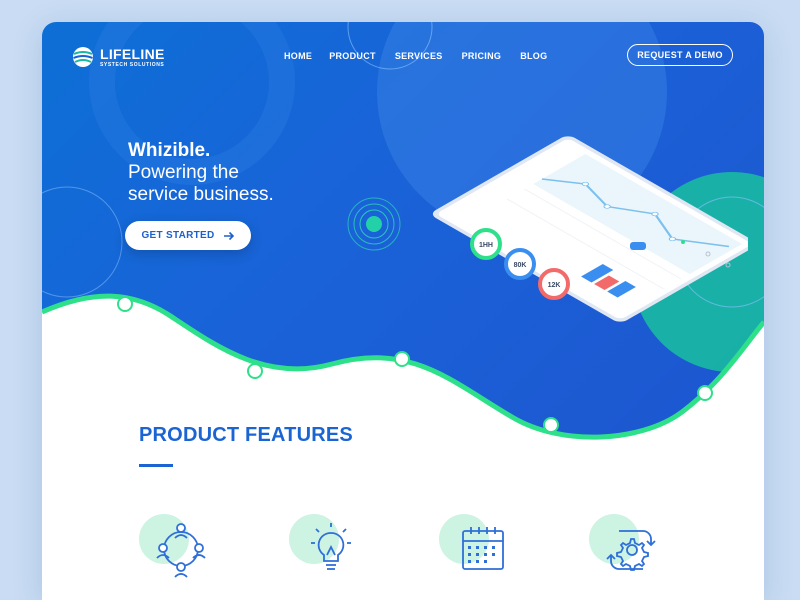 The width and height of the screenshot is (800, 600). I want to click on logo: LIFELINE SYSTECH SOLUTIONS, so click(118, 57).